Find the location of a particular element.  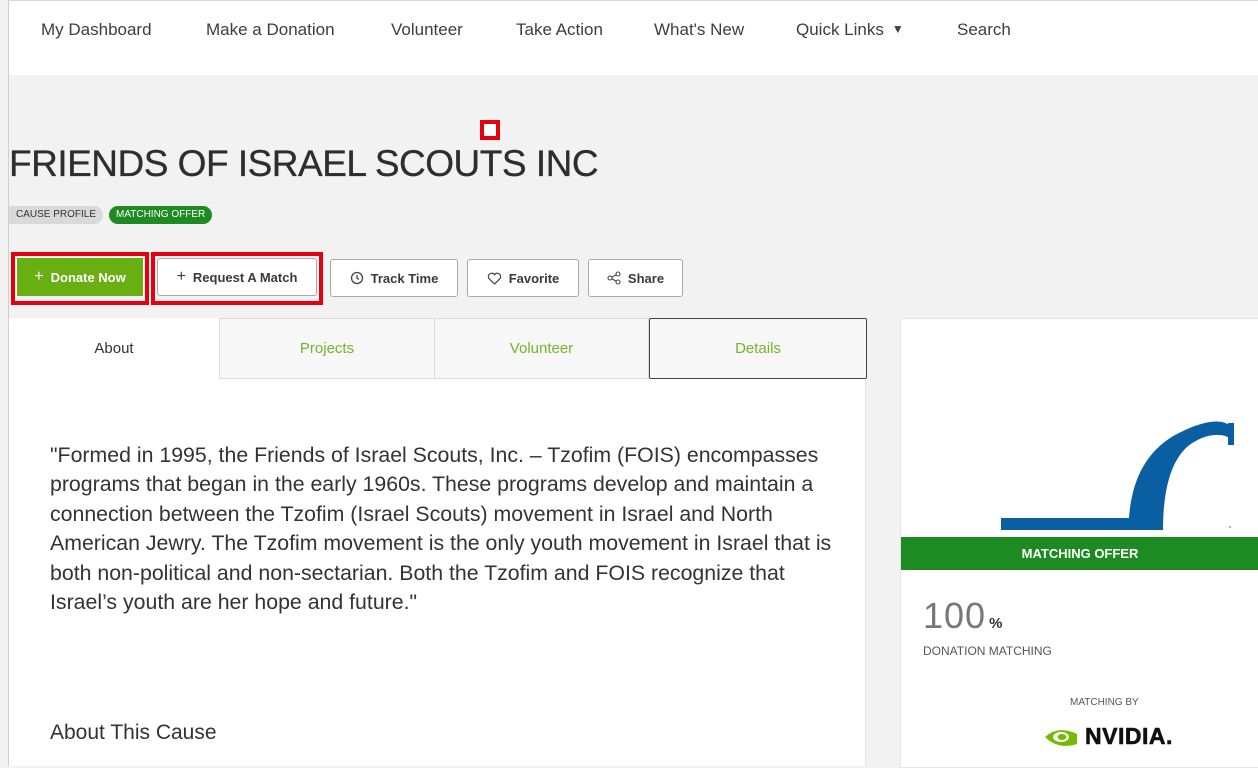

favorite-label: Favorite is located at coordinates (534, 278).